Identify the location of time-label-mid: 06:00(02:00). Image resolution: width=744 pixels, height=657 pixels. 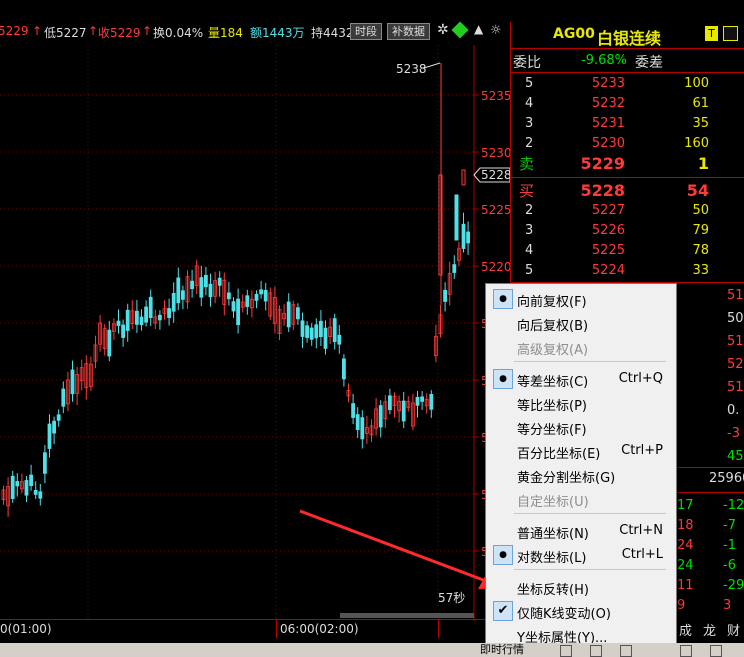
(319, 629).